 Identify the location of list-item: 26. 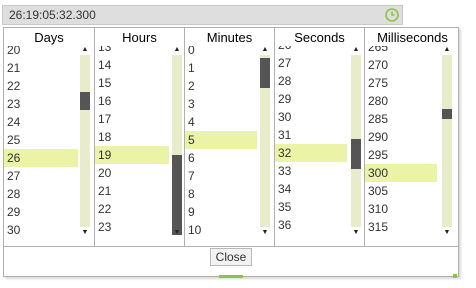
(311, 50).